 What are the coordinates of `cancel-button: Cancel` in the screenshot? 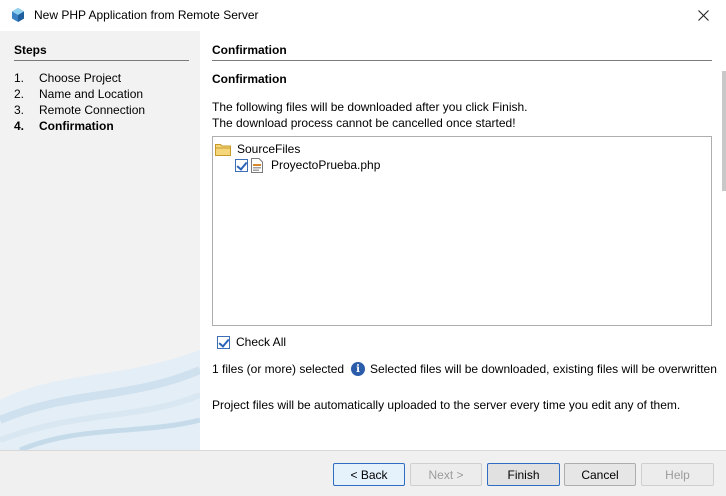 It's located at (600, 474).